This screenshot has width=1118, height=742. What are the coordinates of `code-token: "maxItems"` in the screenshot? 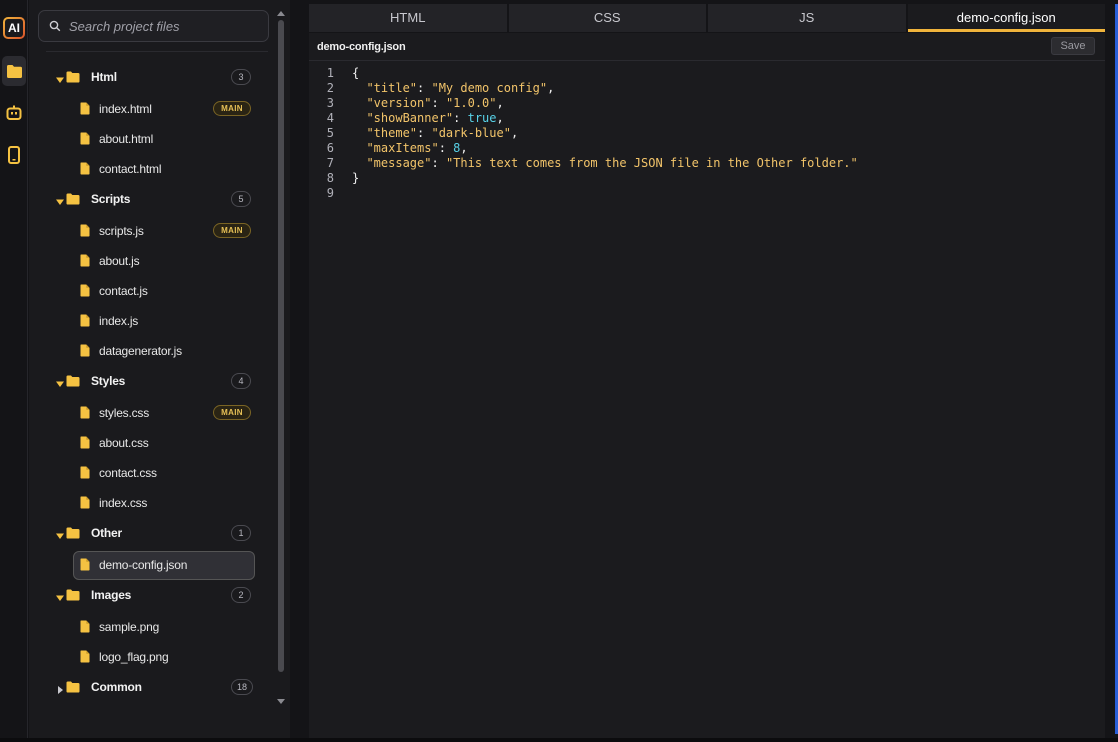 It's located at (402, 148).